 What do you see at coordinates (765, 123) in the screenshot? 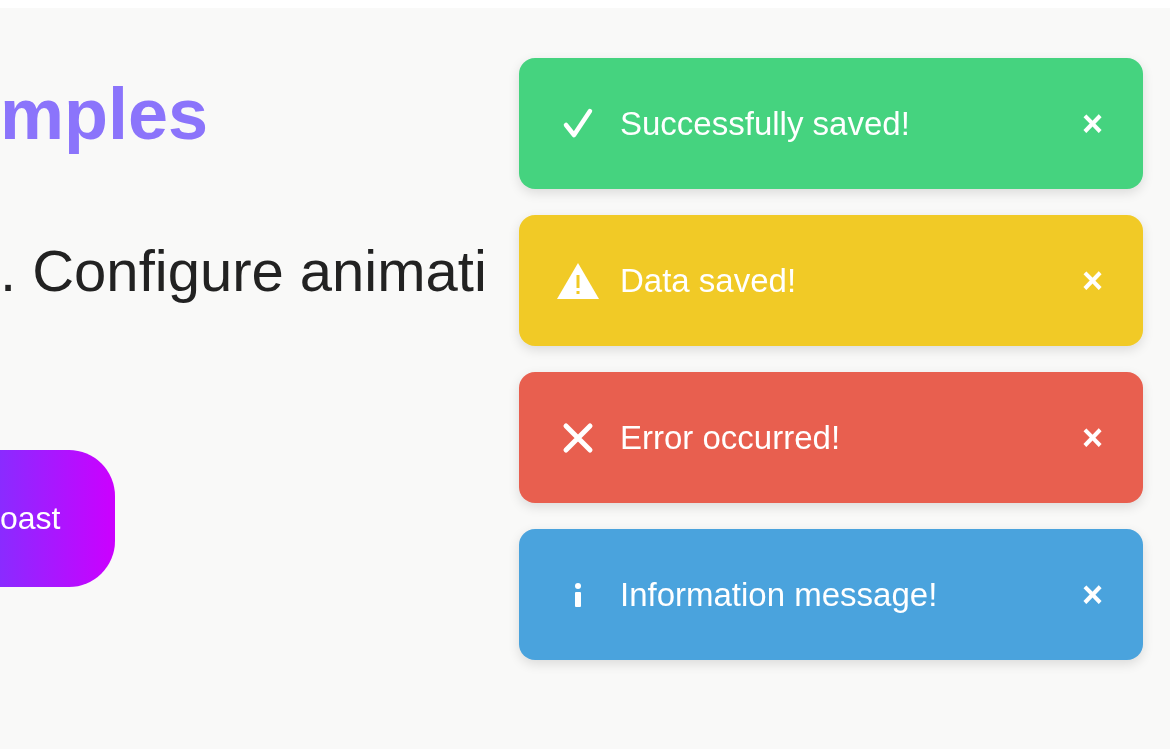
I see `toast-message: Successfully saved!` at bounding box center [765, 123].